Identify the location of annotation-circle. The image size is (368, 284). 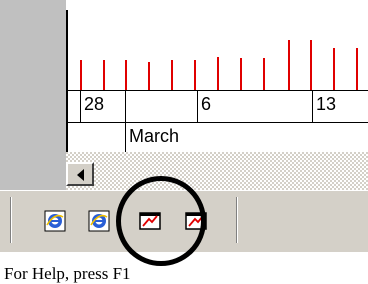
(161, 221).